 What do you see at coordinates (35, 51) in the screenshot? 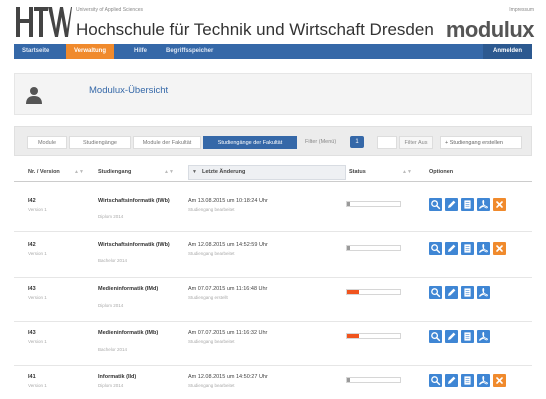
I see `nav-item-startseite: Startseite` at bounding box center [35, 51].